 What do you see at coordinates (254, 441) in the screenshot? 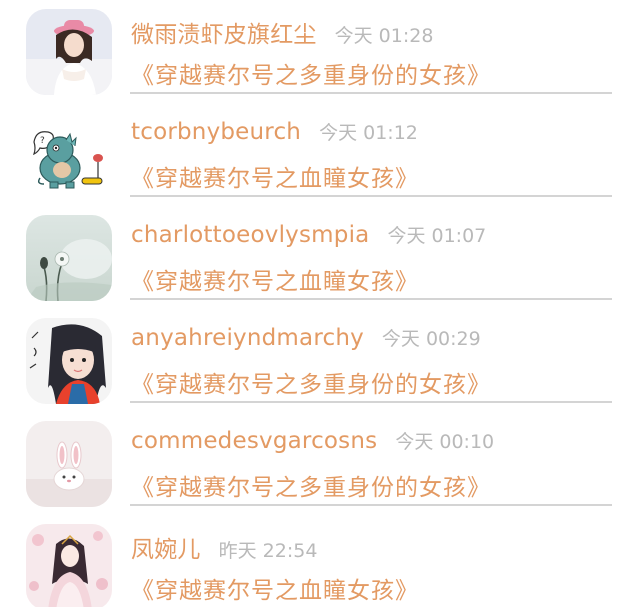
I see `username: commedesvgarcosns` at bounding box center [254, 441].